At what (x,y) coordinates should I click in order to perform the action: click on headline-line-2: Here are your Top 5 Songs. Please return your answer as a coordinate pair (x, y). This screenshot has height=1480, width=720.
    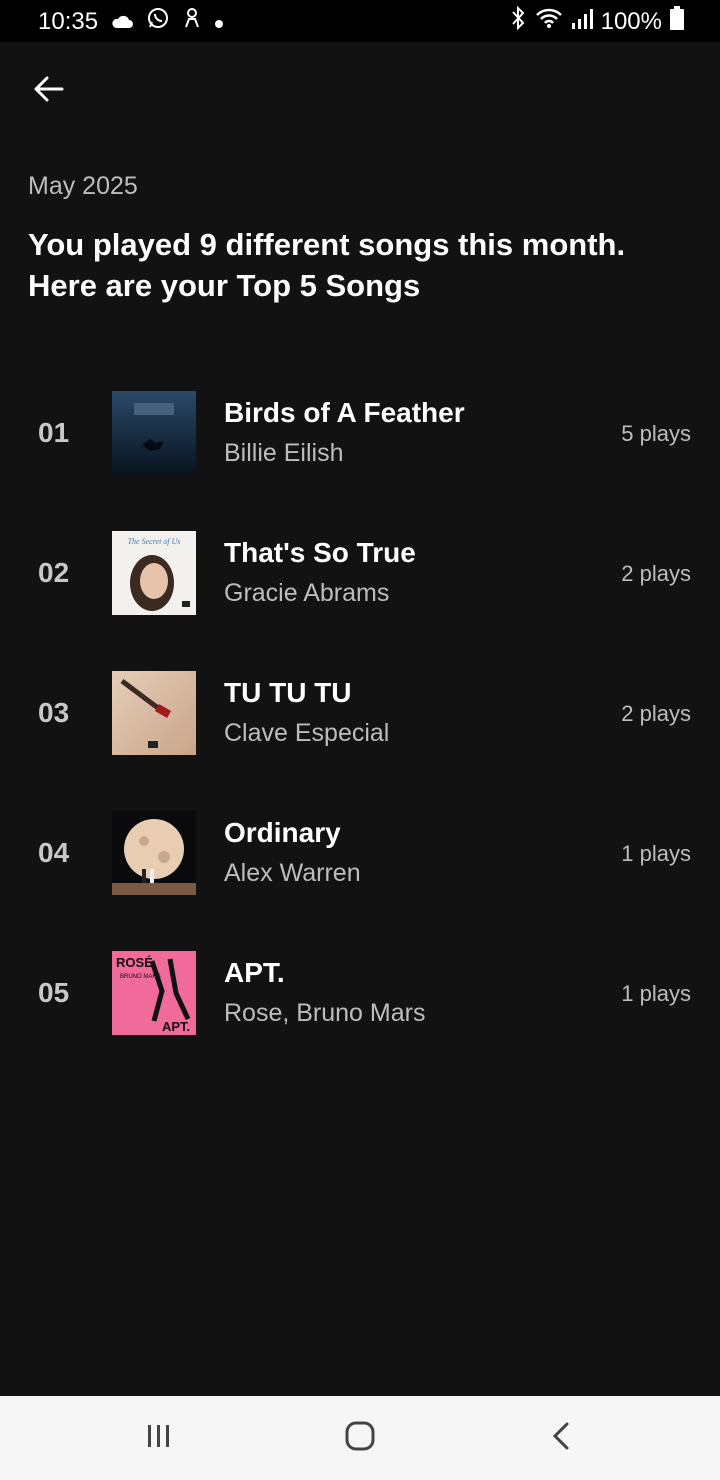
    Looking at the image, I should click on (224, 285).